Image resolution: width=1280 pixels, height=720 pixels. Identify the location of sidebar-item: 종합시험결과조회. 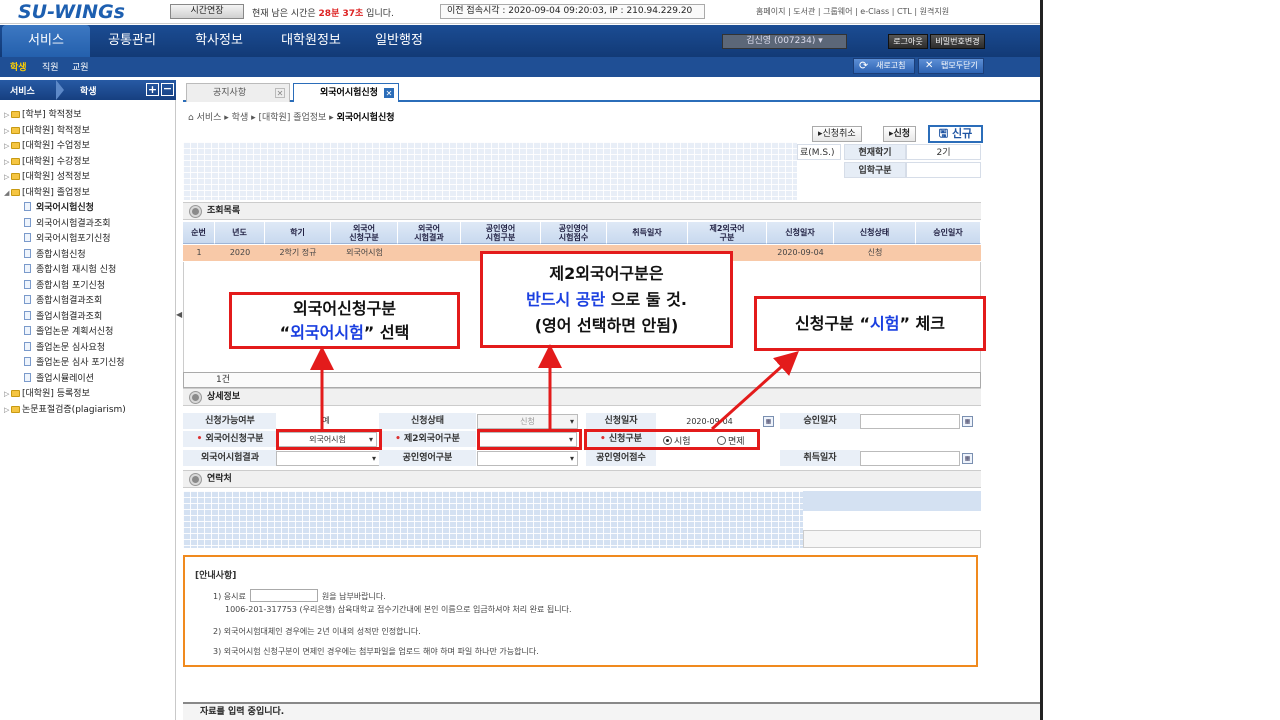
(63, 299).